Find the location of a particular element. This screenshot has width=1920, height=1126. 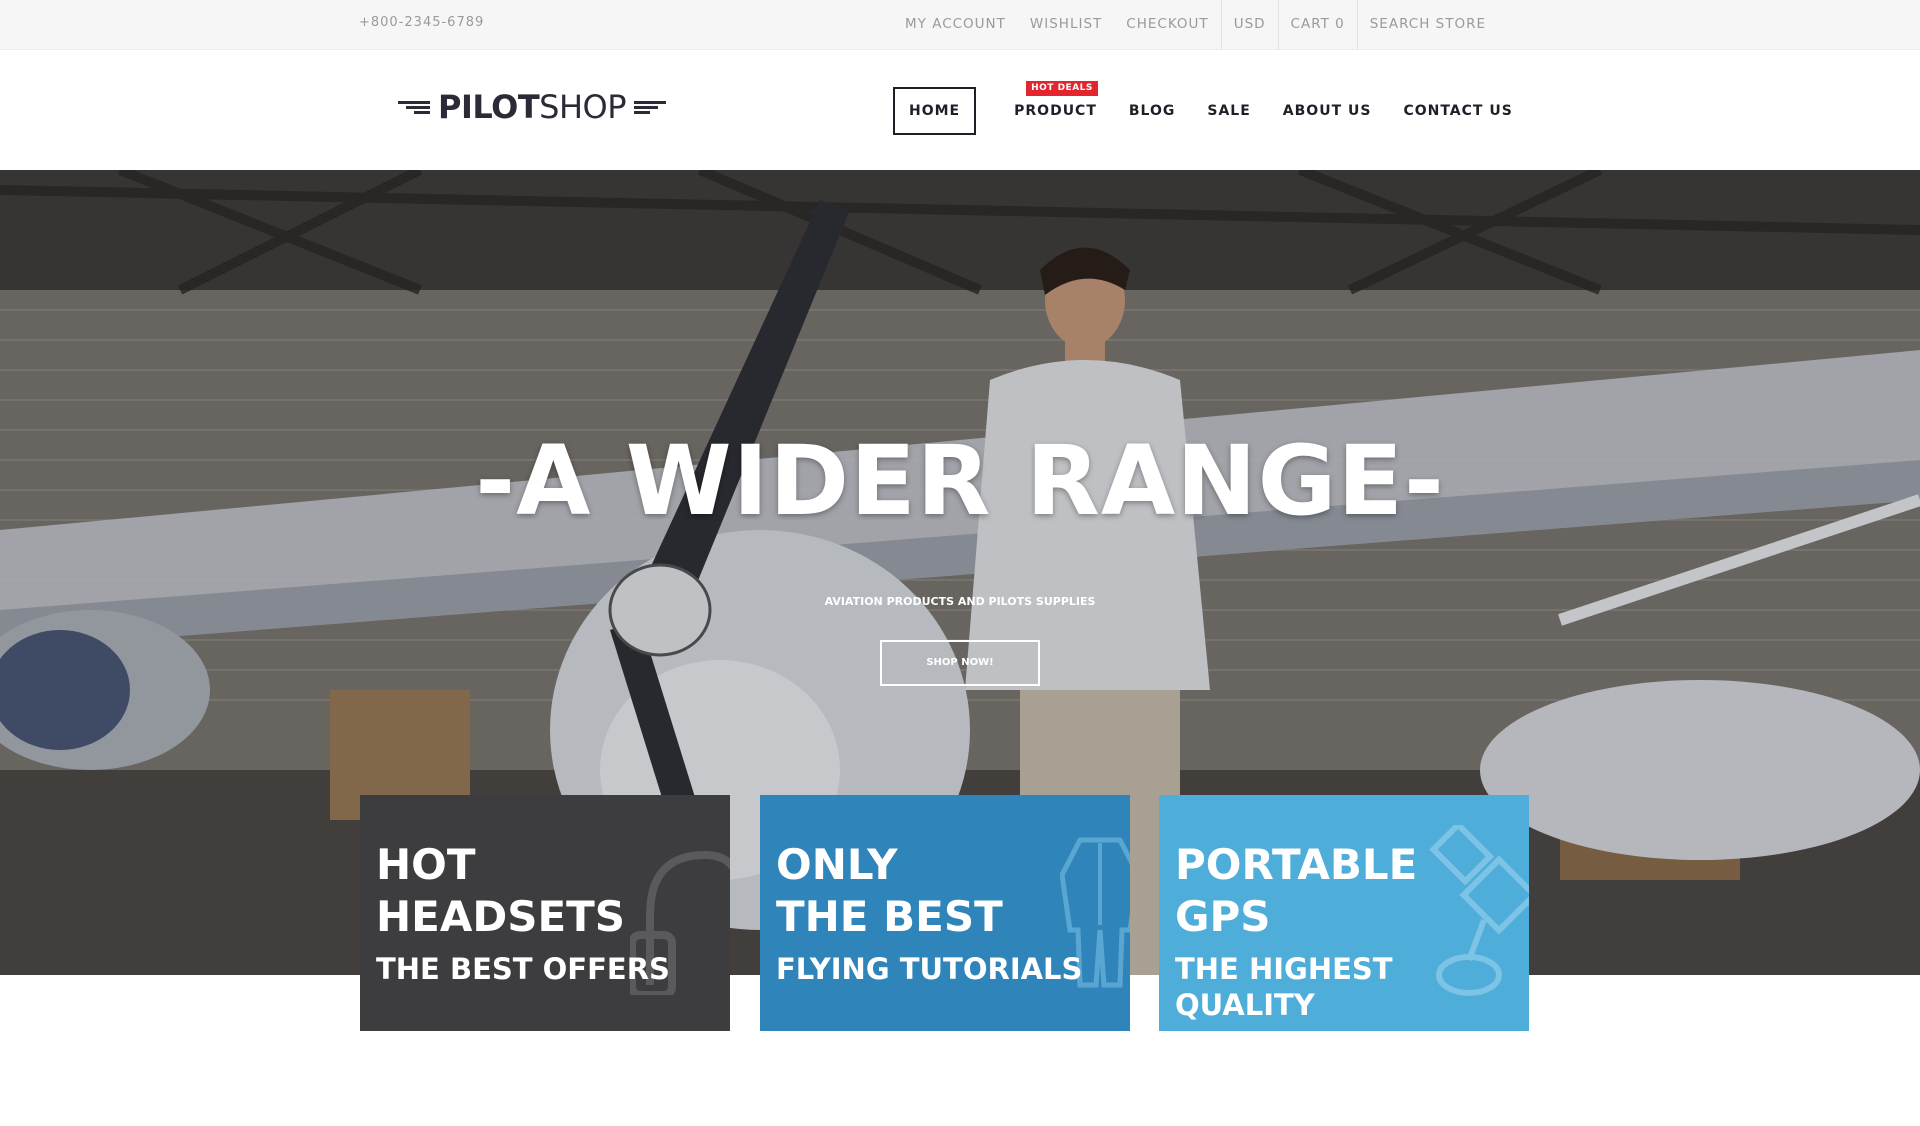

site-logo: PILOTSHOP is located at coordinates (532, 107).